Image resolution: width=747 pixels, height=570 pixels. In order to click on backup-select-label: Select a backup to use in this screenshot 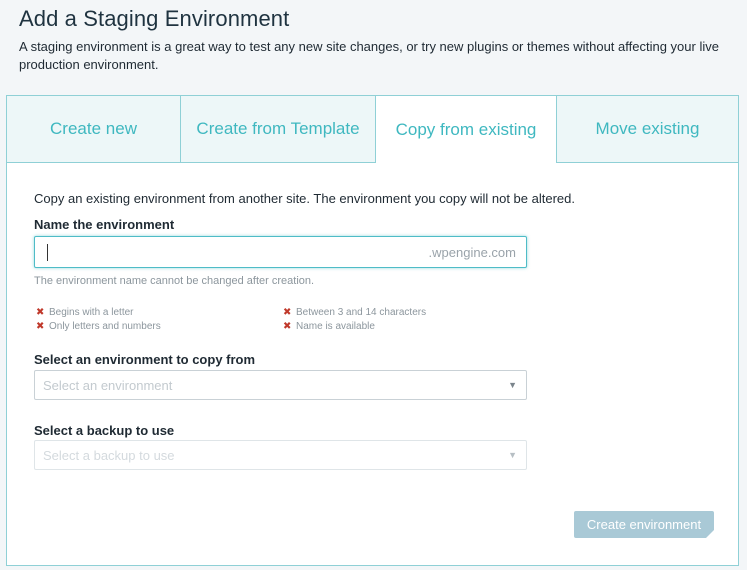, I will do `click(104, 430)`.